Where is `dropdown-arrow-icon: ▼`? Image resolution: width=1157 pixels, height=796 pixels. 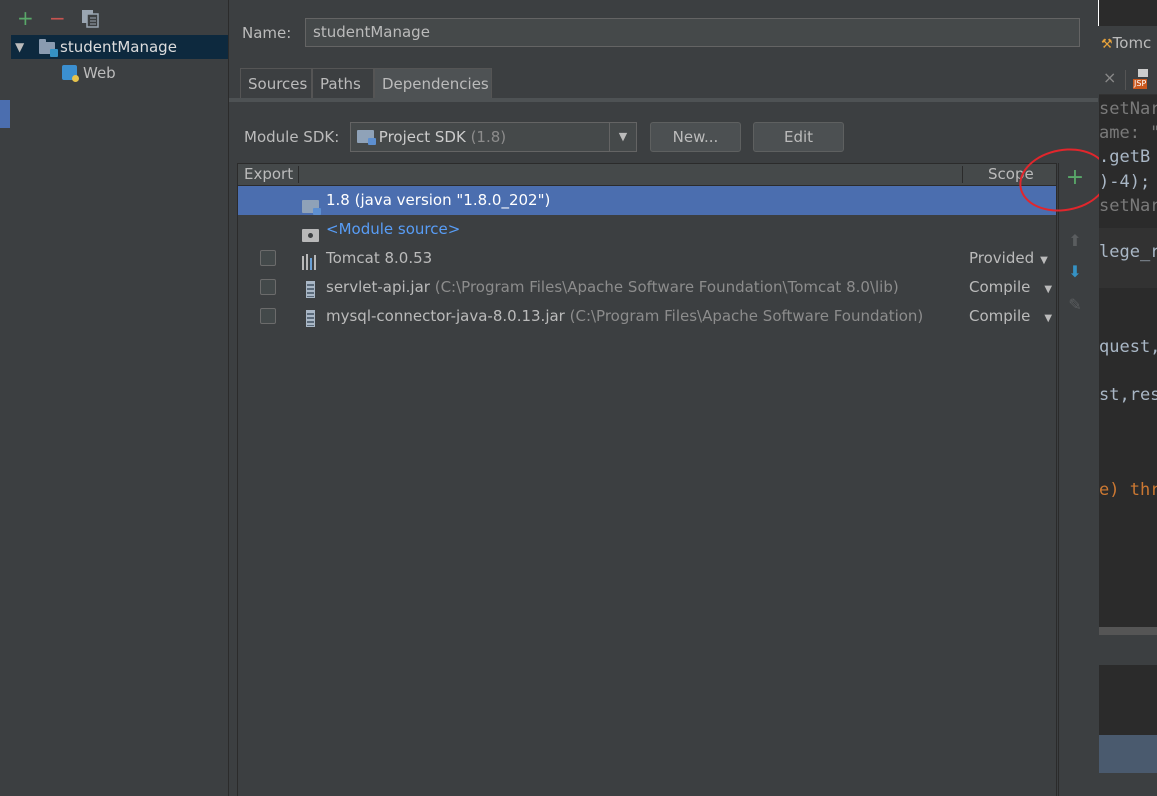
dropdown-arrow-icon: ▼ is located at coordinates (622, 137).